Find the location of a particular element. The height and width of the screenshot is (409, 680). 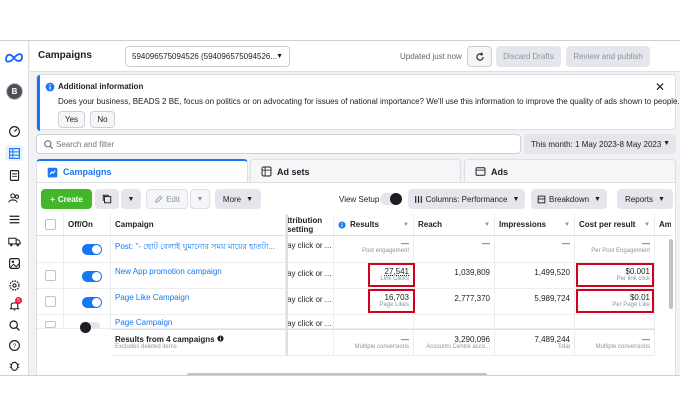

horizontal-scrollbar is located at coordinates (337, 374).